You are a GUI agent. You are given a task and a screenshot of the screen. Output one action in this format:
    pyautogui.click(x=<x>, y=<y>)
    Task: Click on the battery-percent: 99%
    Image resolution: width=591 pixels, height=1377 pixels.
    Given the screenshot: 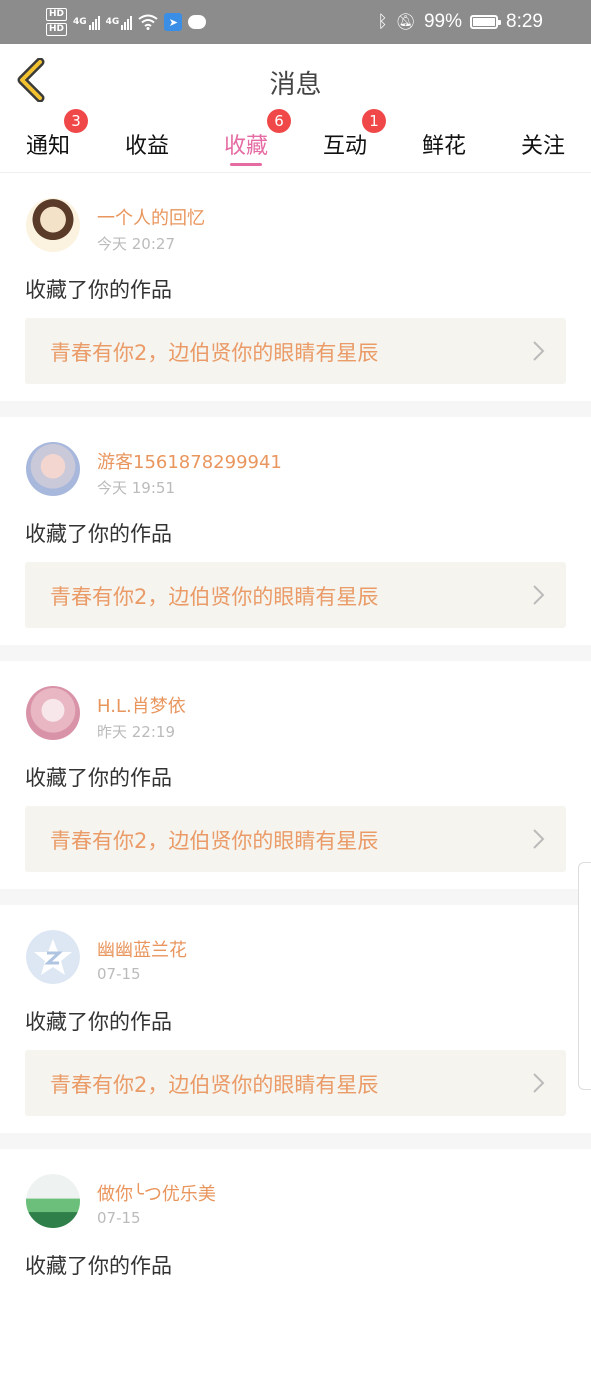 What is the action you would take?
    pyautogui.click(x=443, y=21)
    